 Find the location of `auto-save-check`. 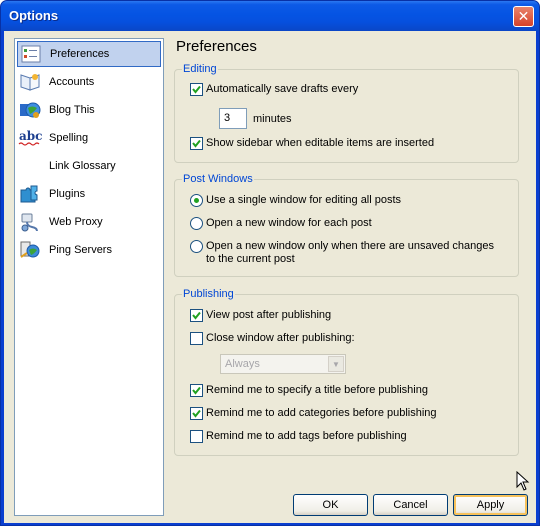

auto-save-check is located at coordinates (196, 89).